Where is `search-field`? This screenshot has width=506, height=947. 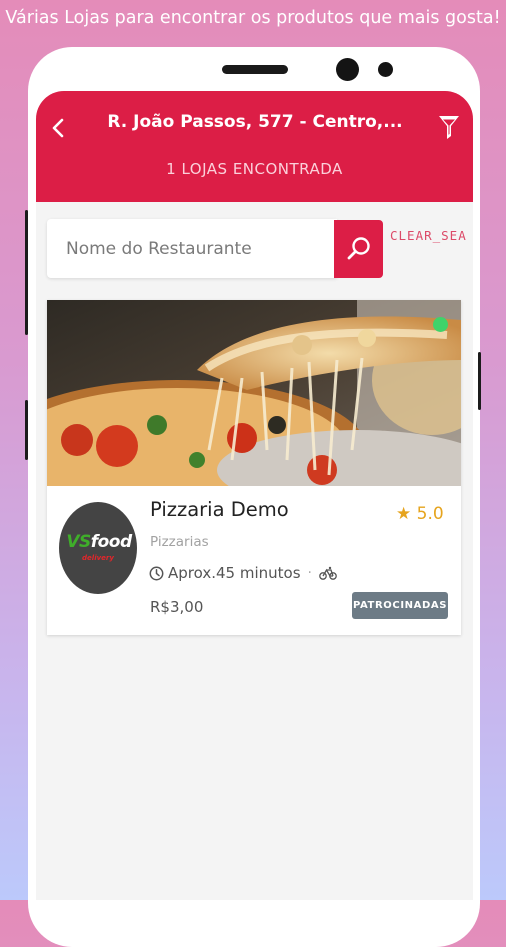 search-field is located at coordinates (192, 248).